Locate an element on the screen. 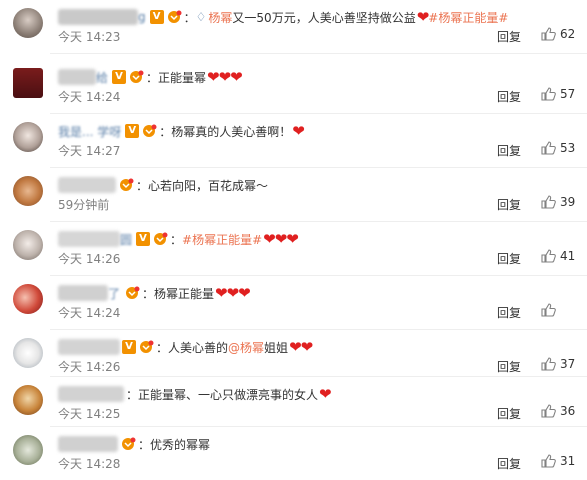 The height and width of the screenshot is (480, 587). username: g is located at coordinates (142, 17).